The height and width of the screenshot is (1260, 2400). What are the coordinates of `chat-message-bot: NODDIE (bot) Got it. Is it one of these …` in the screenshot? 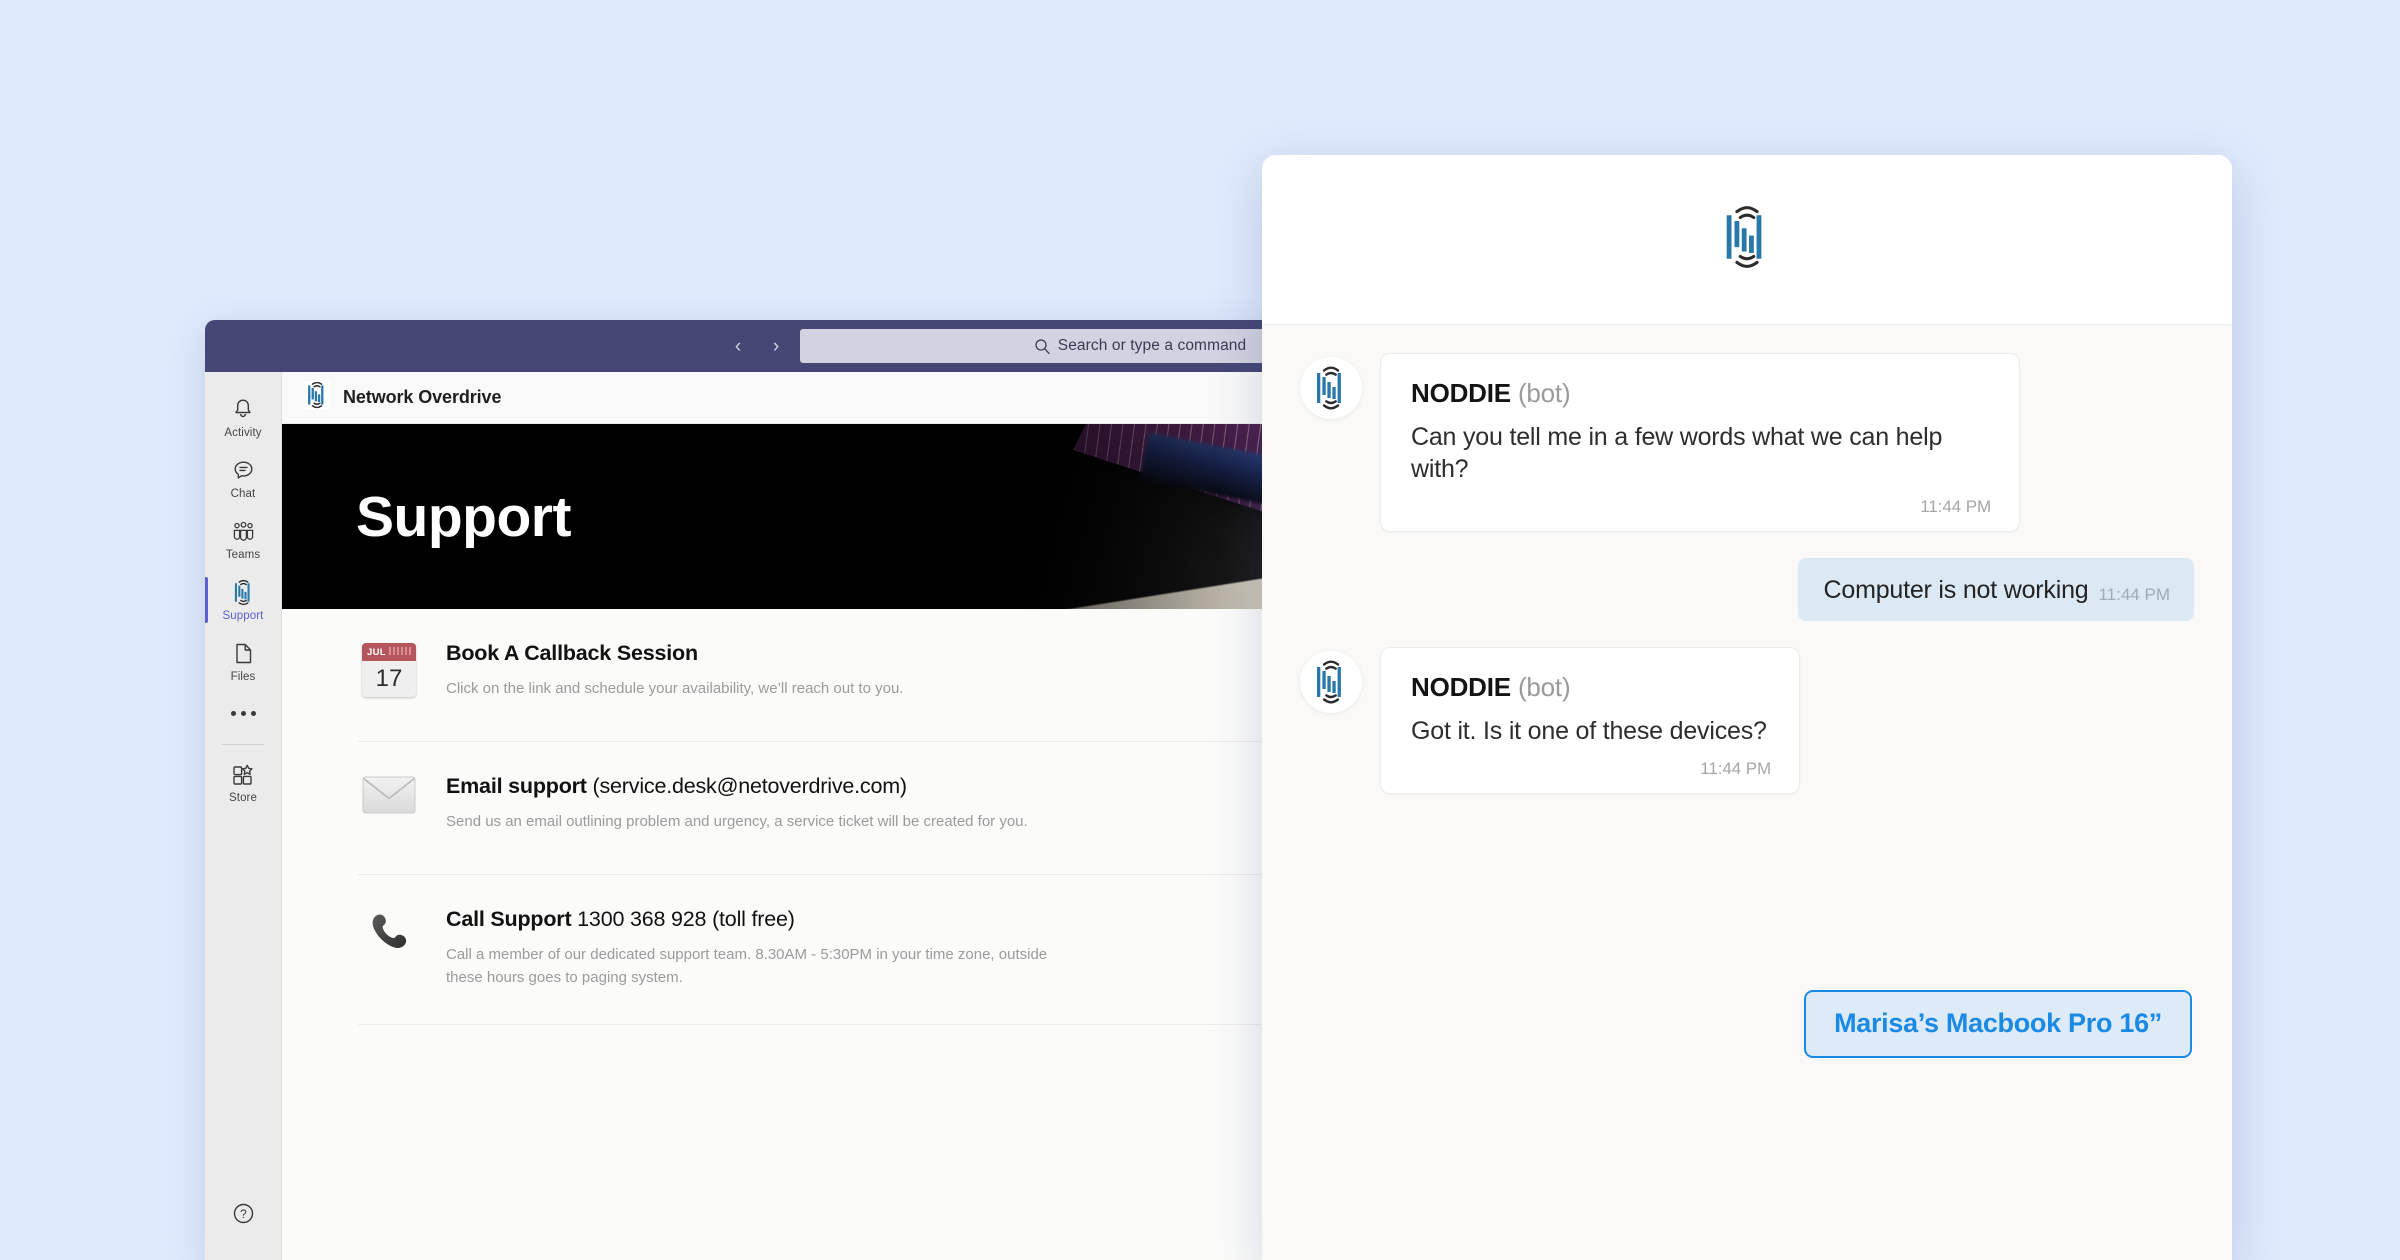 It's located at (1747, 720).